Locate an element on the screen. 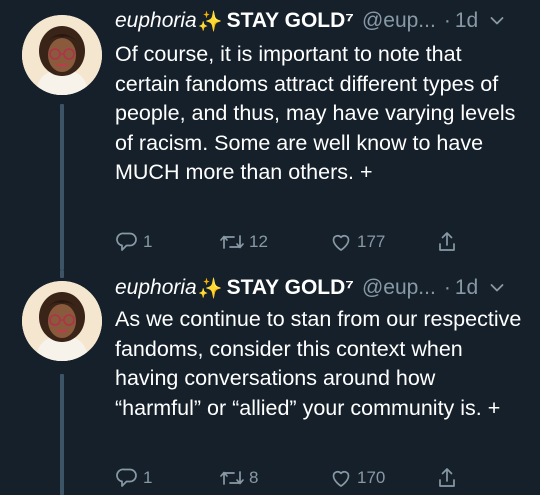 This screenshot has height=495, width=540. retweet-button: 12 is located at coordinates (243, 242).